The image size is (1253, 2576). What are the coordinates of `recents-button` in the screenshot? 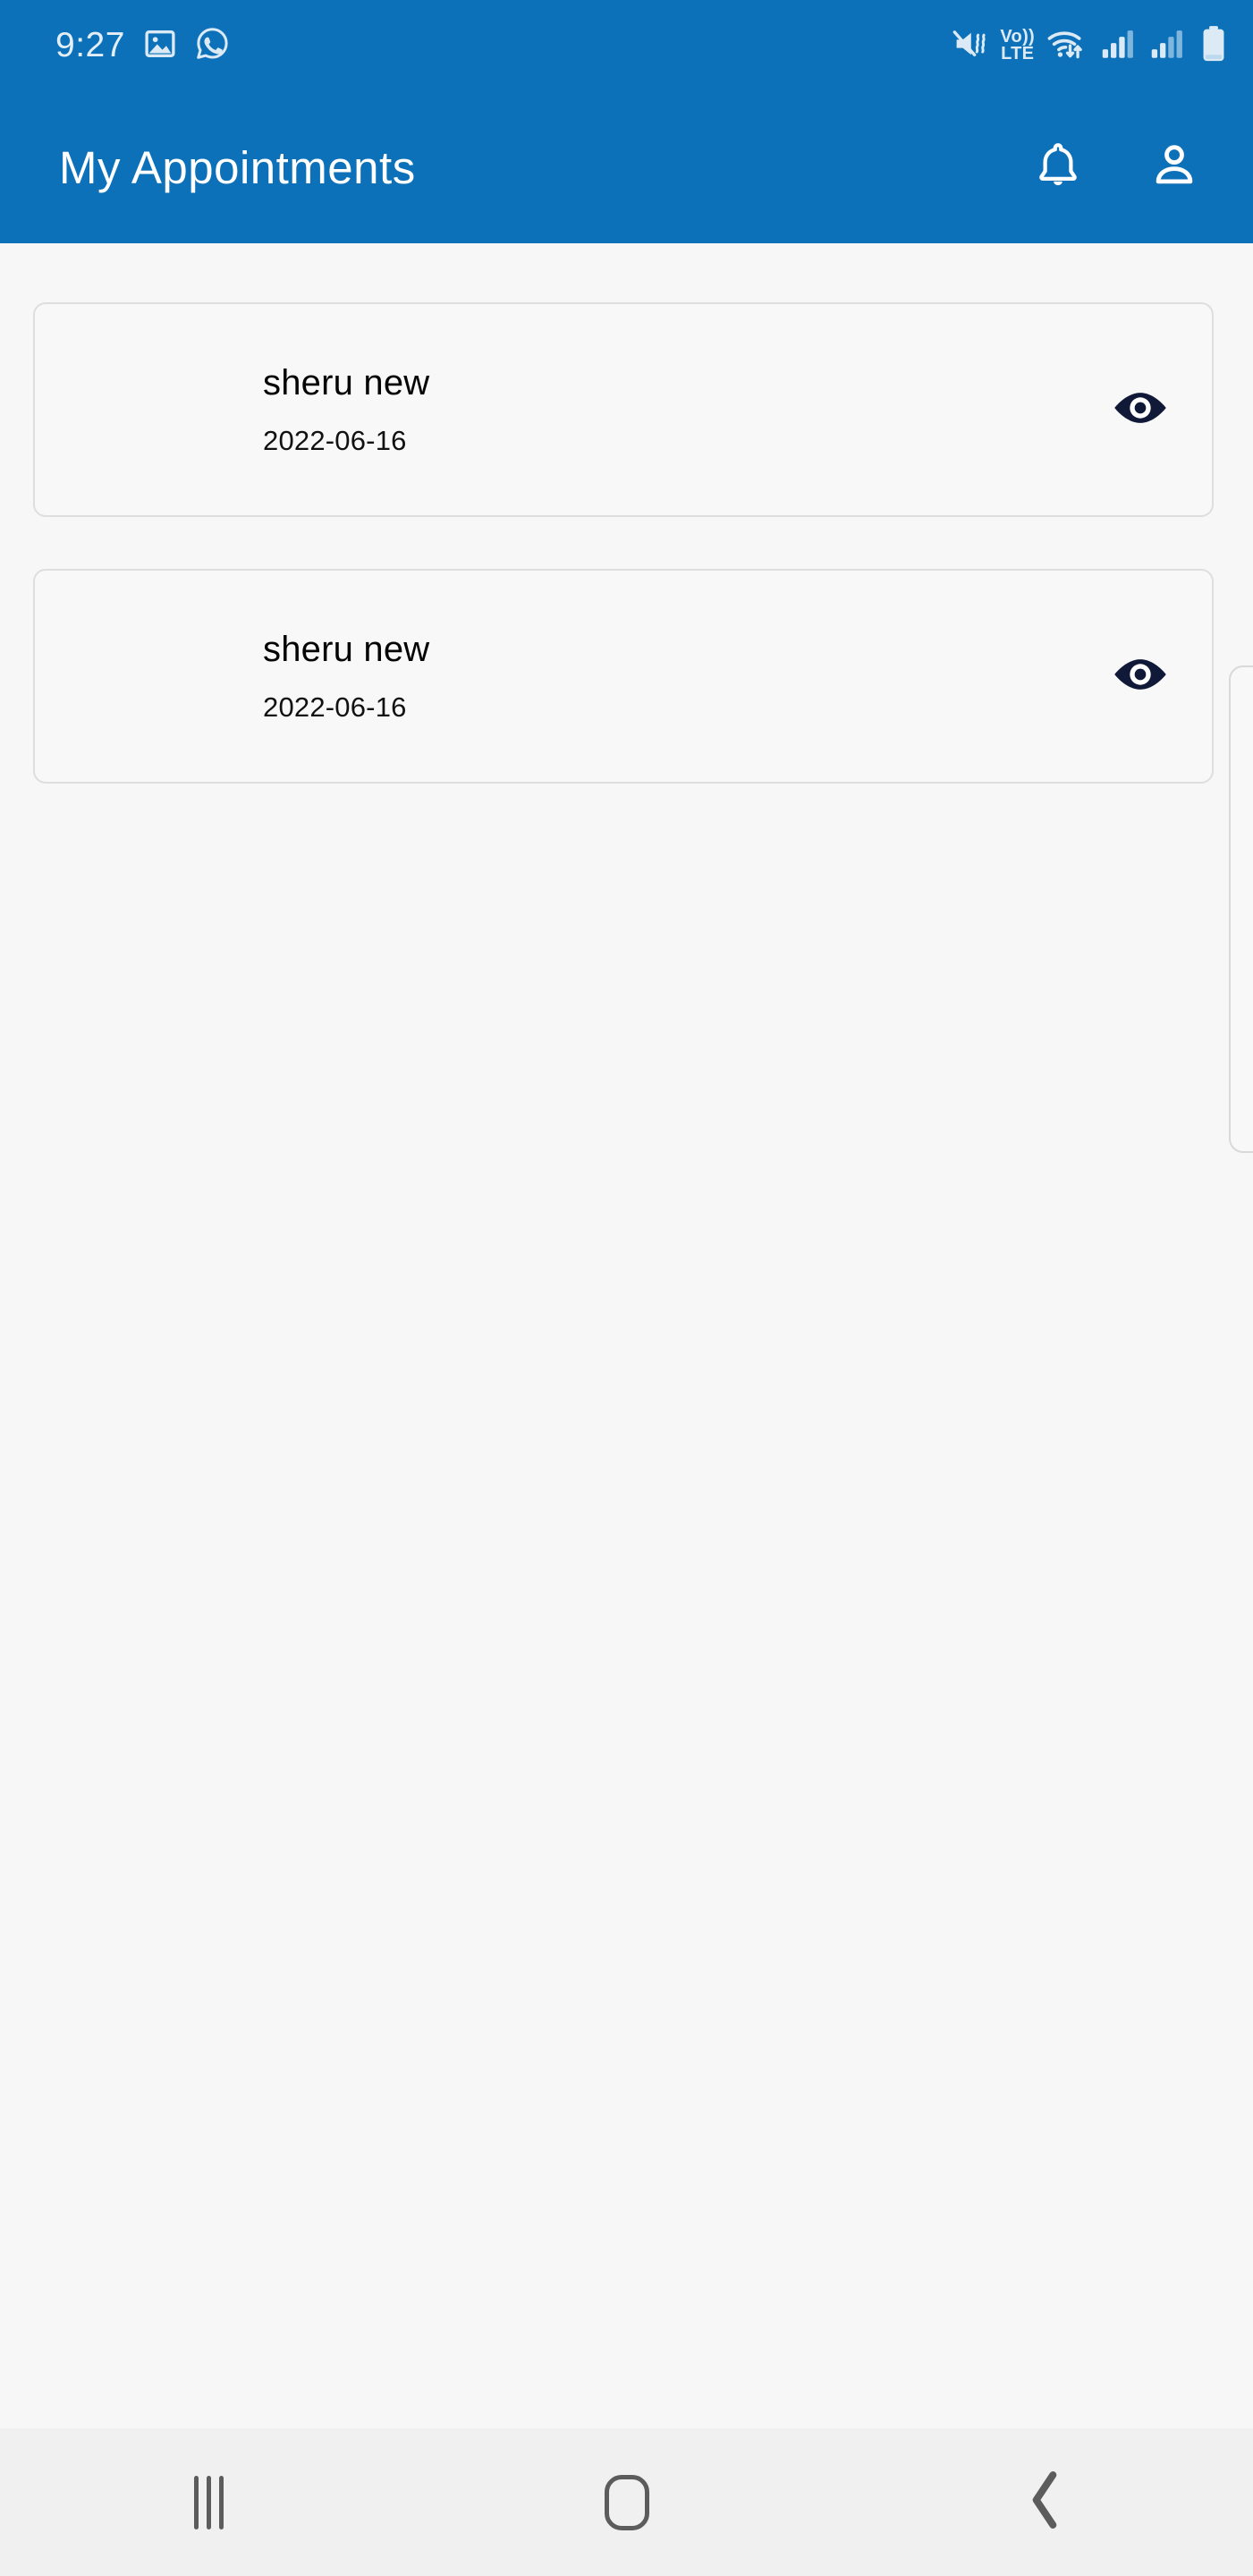 It's located at (209, 2502).